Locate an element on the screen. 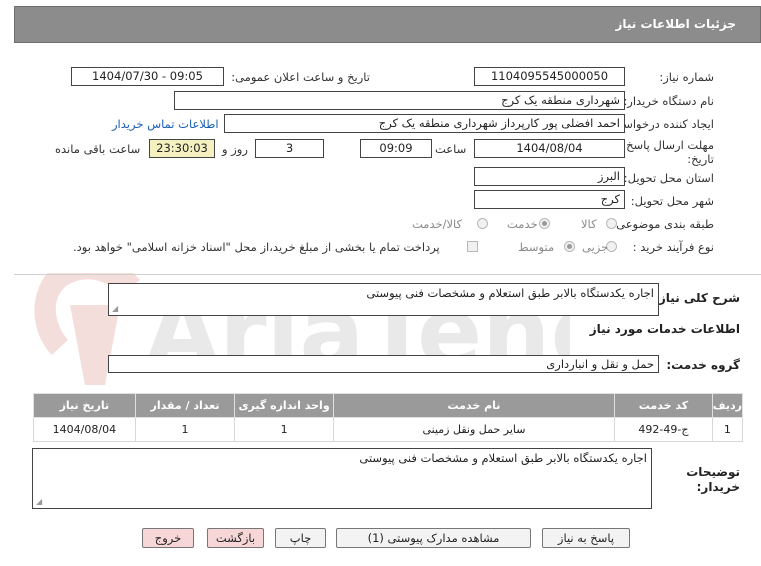 The image size is (761, 566). city-field: کرج is located at coordinates (549, 199).